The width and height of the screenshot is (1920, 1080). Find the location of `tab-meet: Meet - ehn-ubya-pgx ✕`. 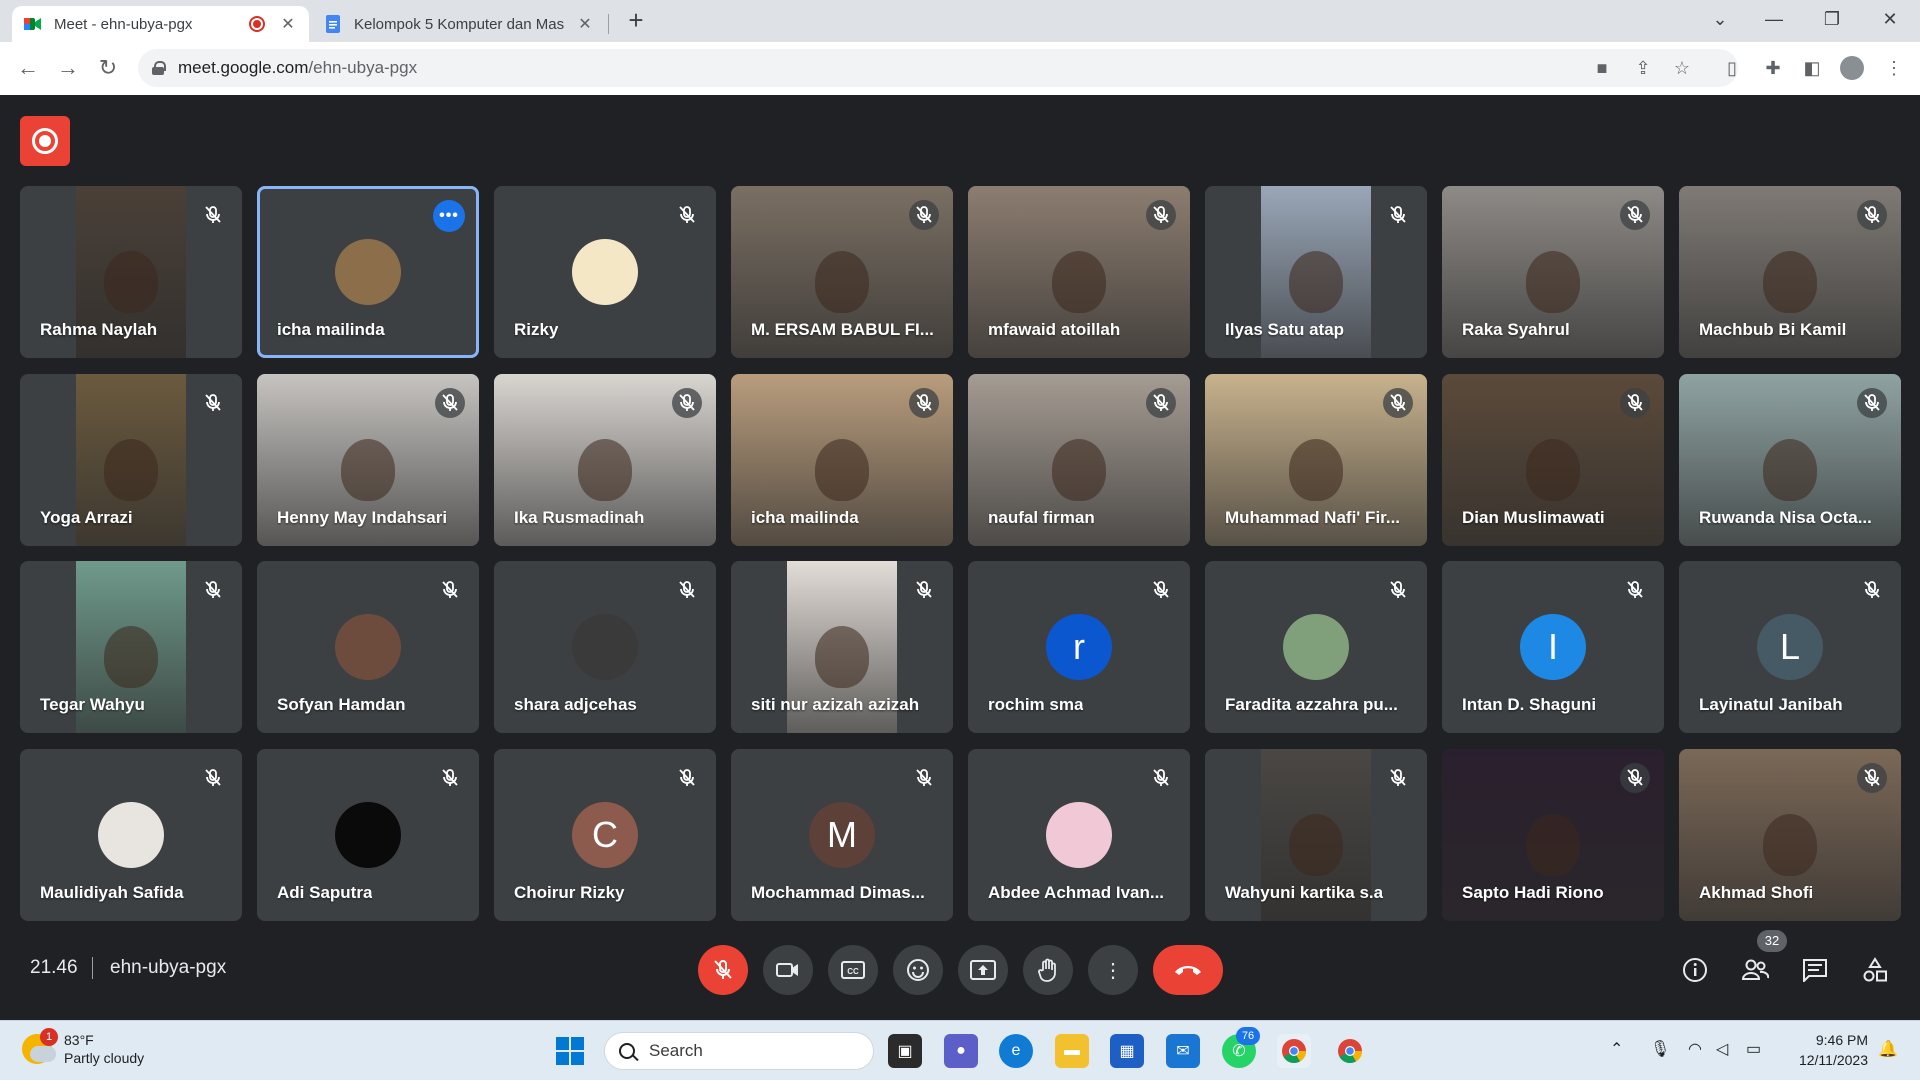

tab-meet: Meet - ehn-ubya-pgx ✕ is located at coordinates (160, 24).